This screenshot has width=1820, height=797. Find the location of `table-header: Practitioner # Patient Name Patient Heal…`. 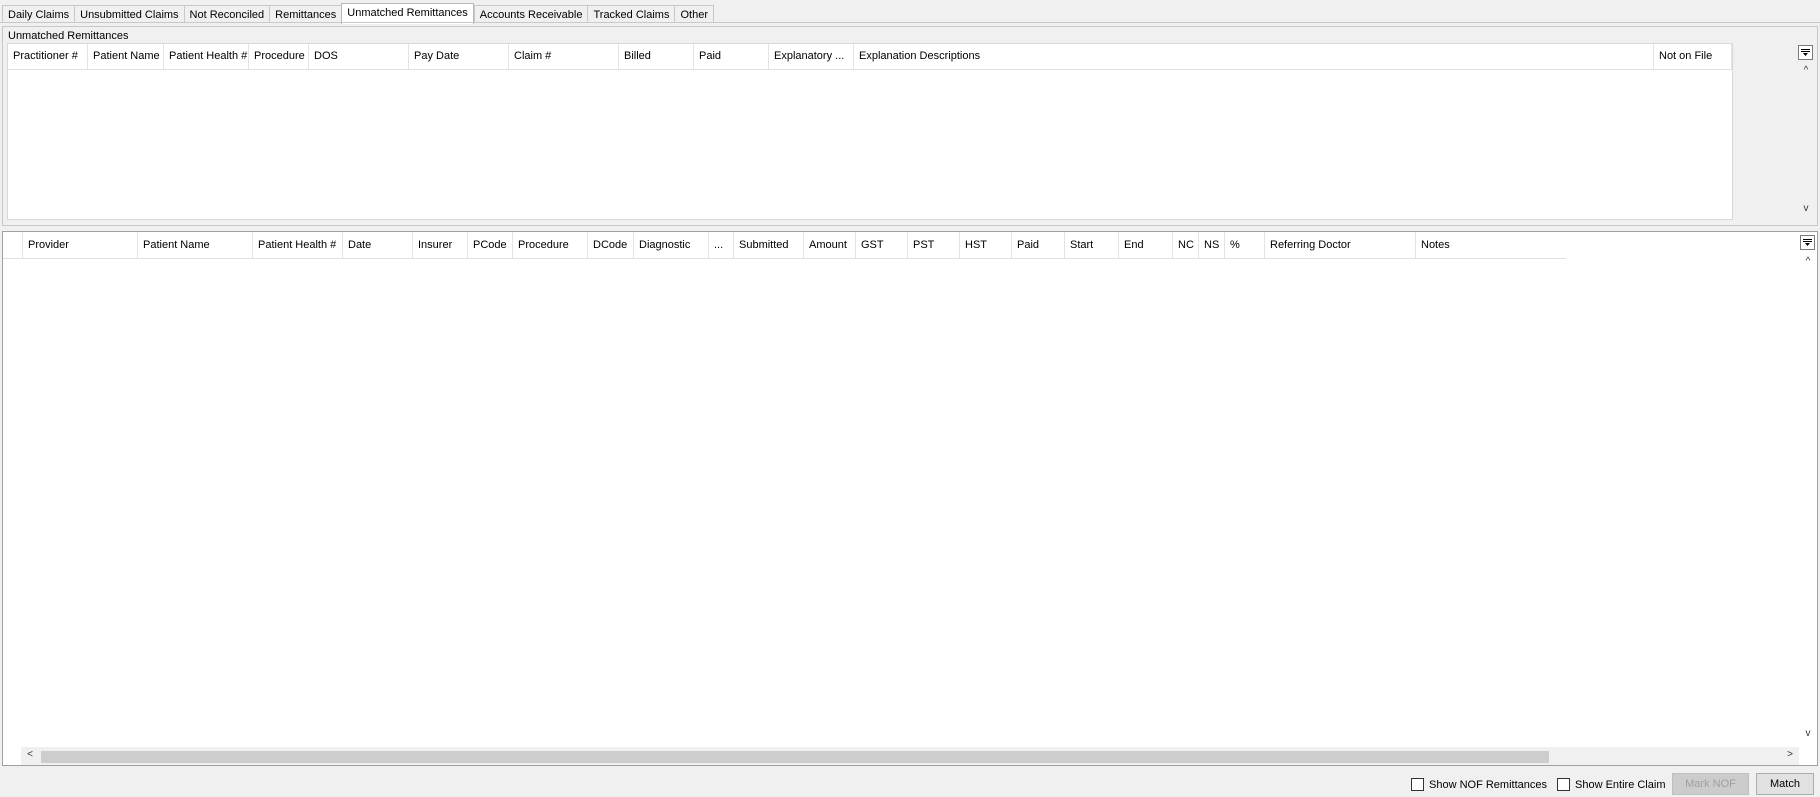

table-header: Practitioner # Patient Name Patient Heal… is located at coordinates (870, 57).